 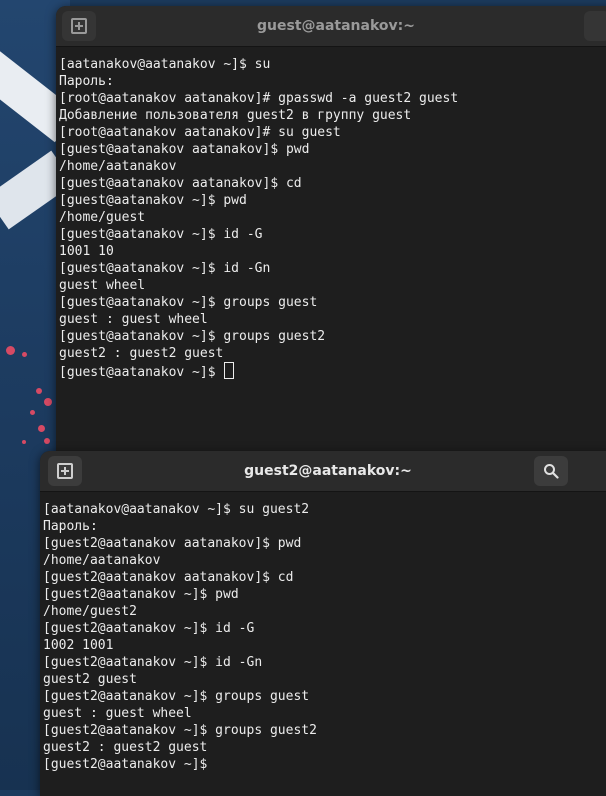 I want to click on terminal-line: [guest2@aatanakov ~]$ groups guest2, so click(x=180, y=730).